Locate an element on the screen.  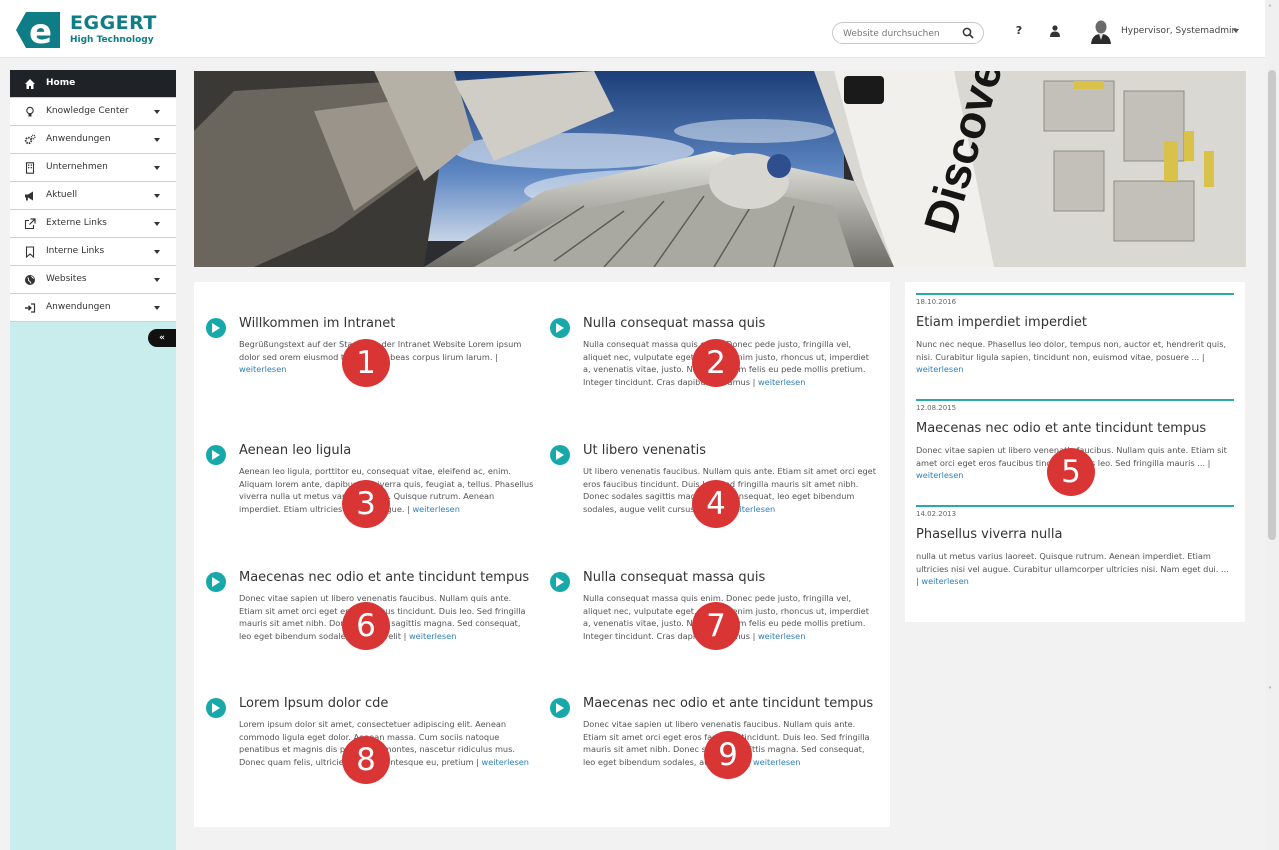
scrollbar-thumb is located at coordinates (1272, 305).